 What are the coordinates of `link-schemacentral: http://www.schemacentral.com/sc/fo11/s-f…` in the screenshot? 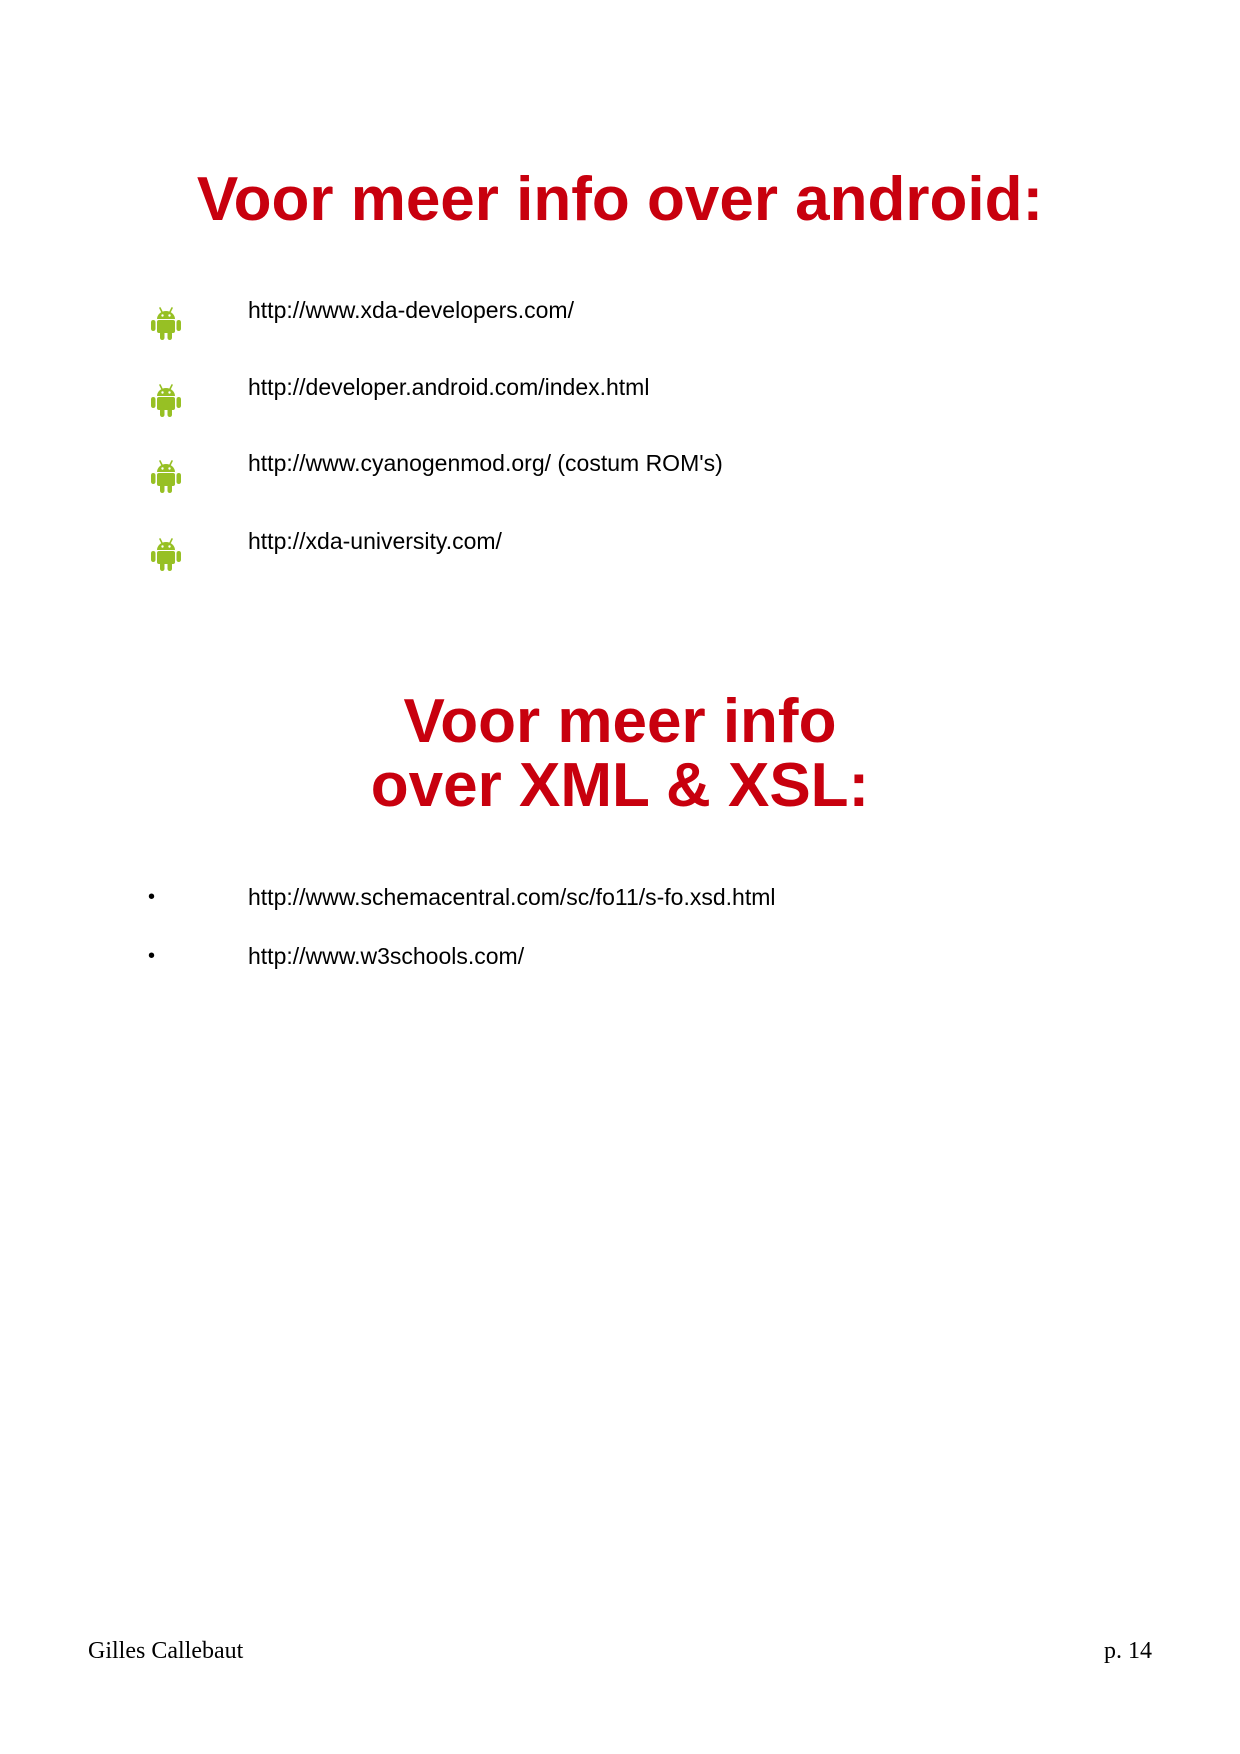 It's located at (511, 897).